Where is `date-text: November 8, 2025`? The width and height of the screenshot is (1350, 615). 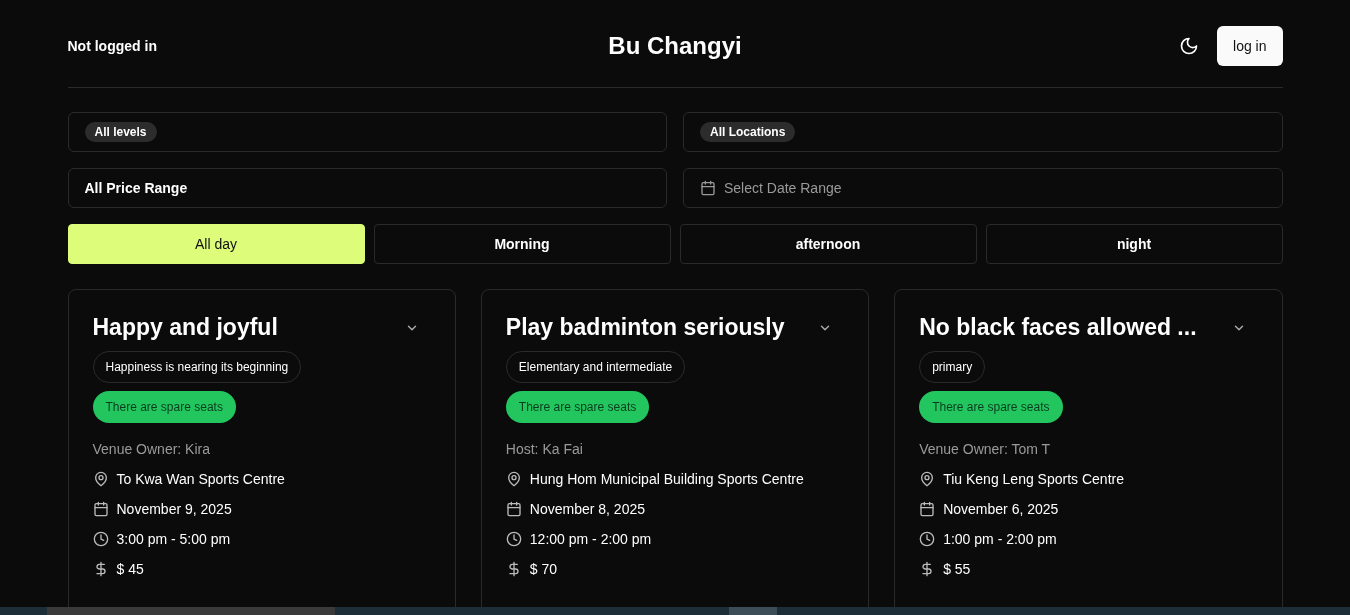
date-text: November 8, 2025 is located at coordinates (587, 509).